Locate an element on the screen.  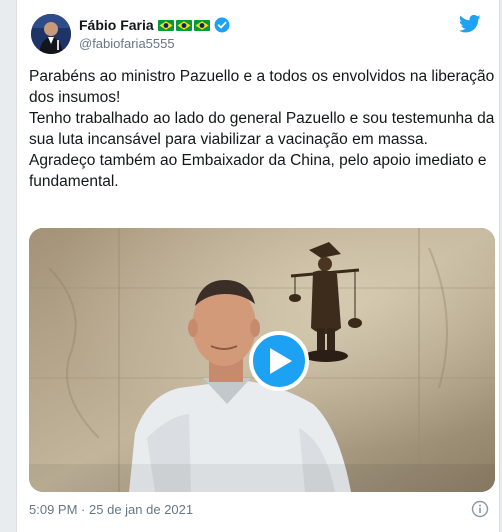
tweet-timestamp: 5:09 PM · 25 de jan de 2021 is located at coordinates (111, 509).